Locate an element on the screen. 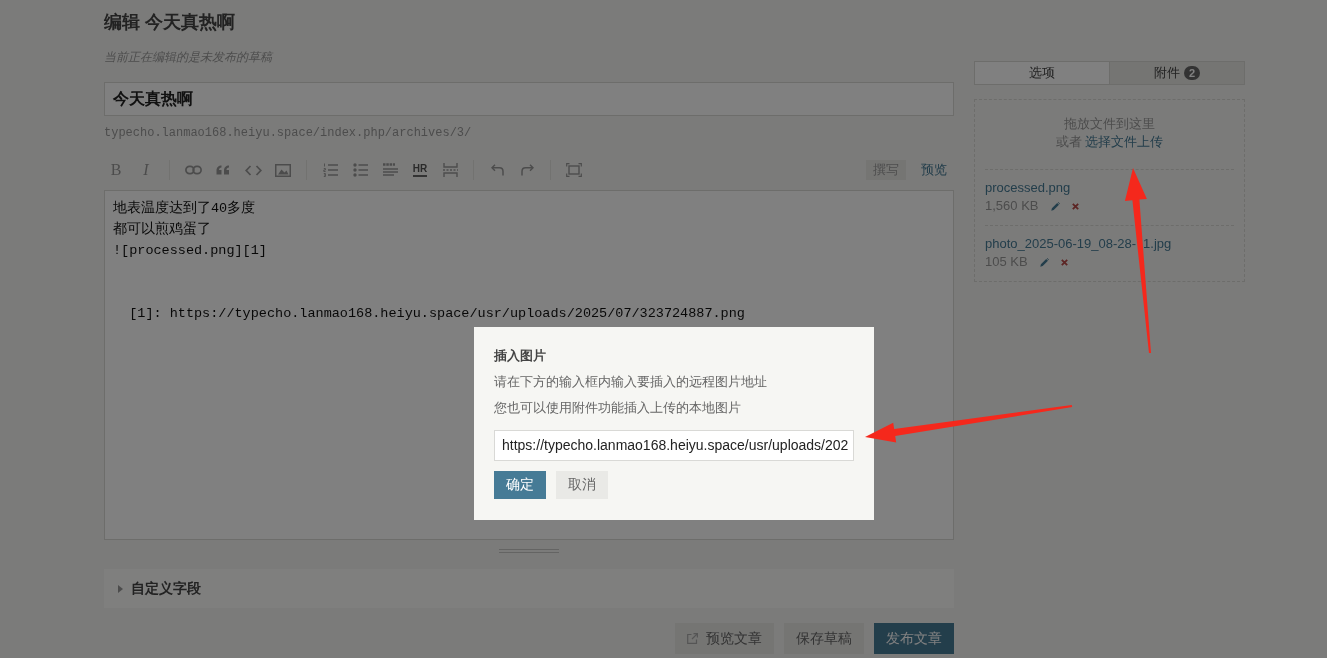  image-icon is located at coordinates (283, 170).